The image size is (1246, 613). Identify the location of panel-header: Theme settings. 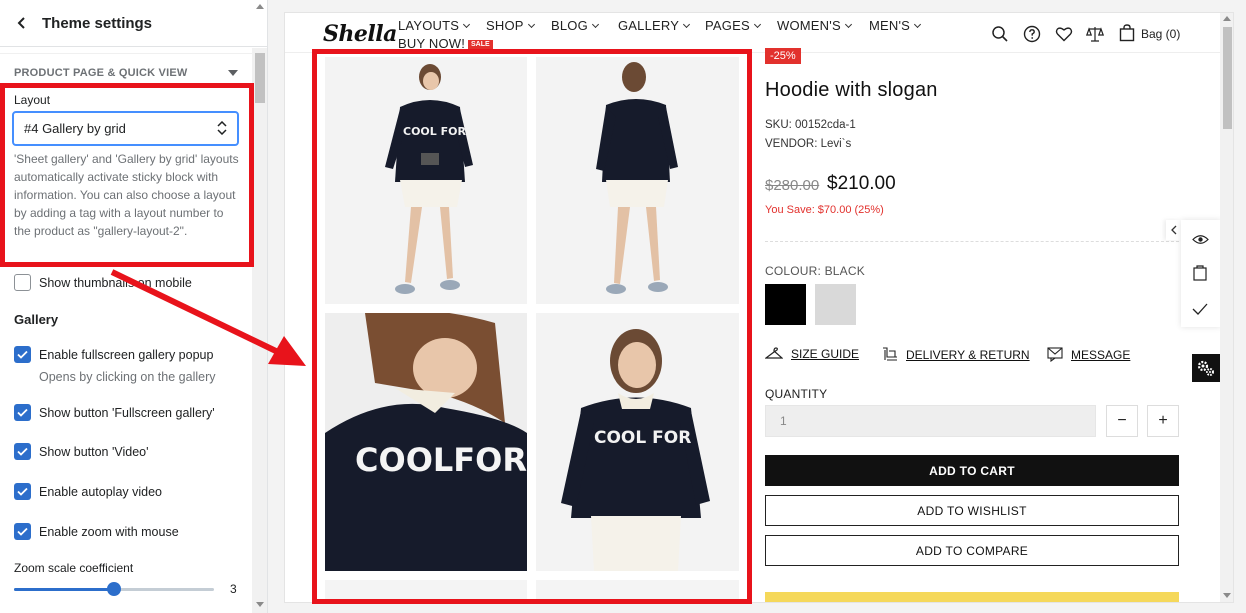
(133, 23).